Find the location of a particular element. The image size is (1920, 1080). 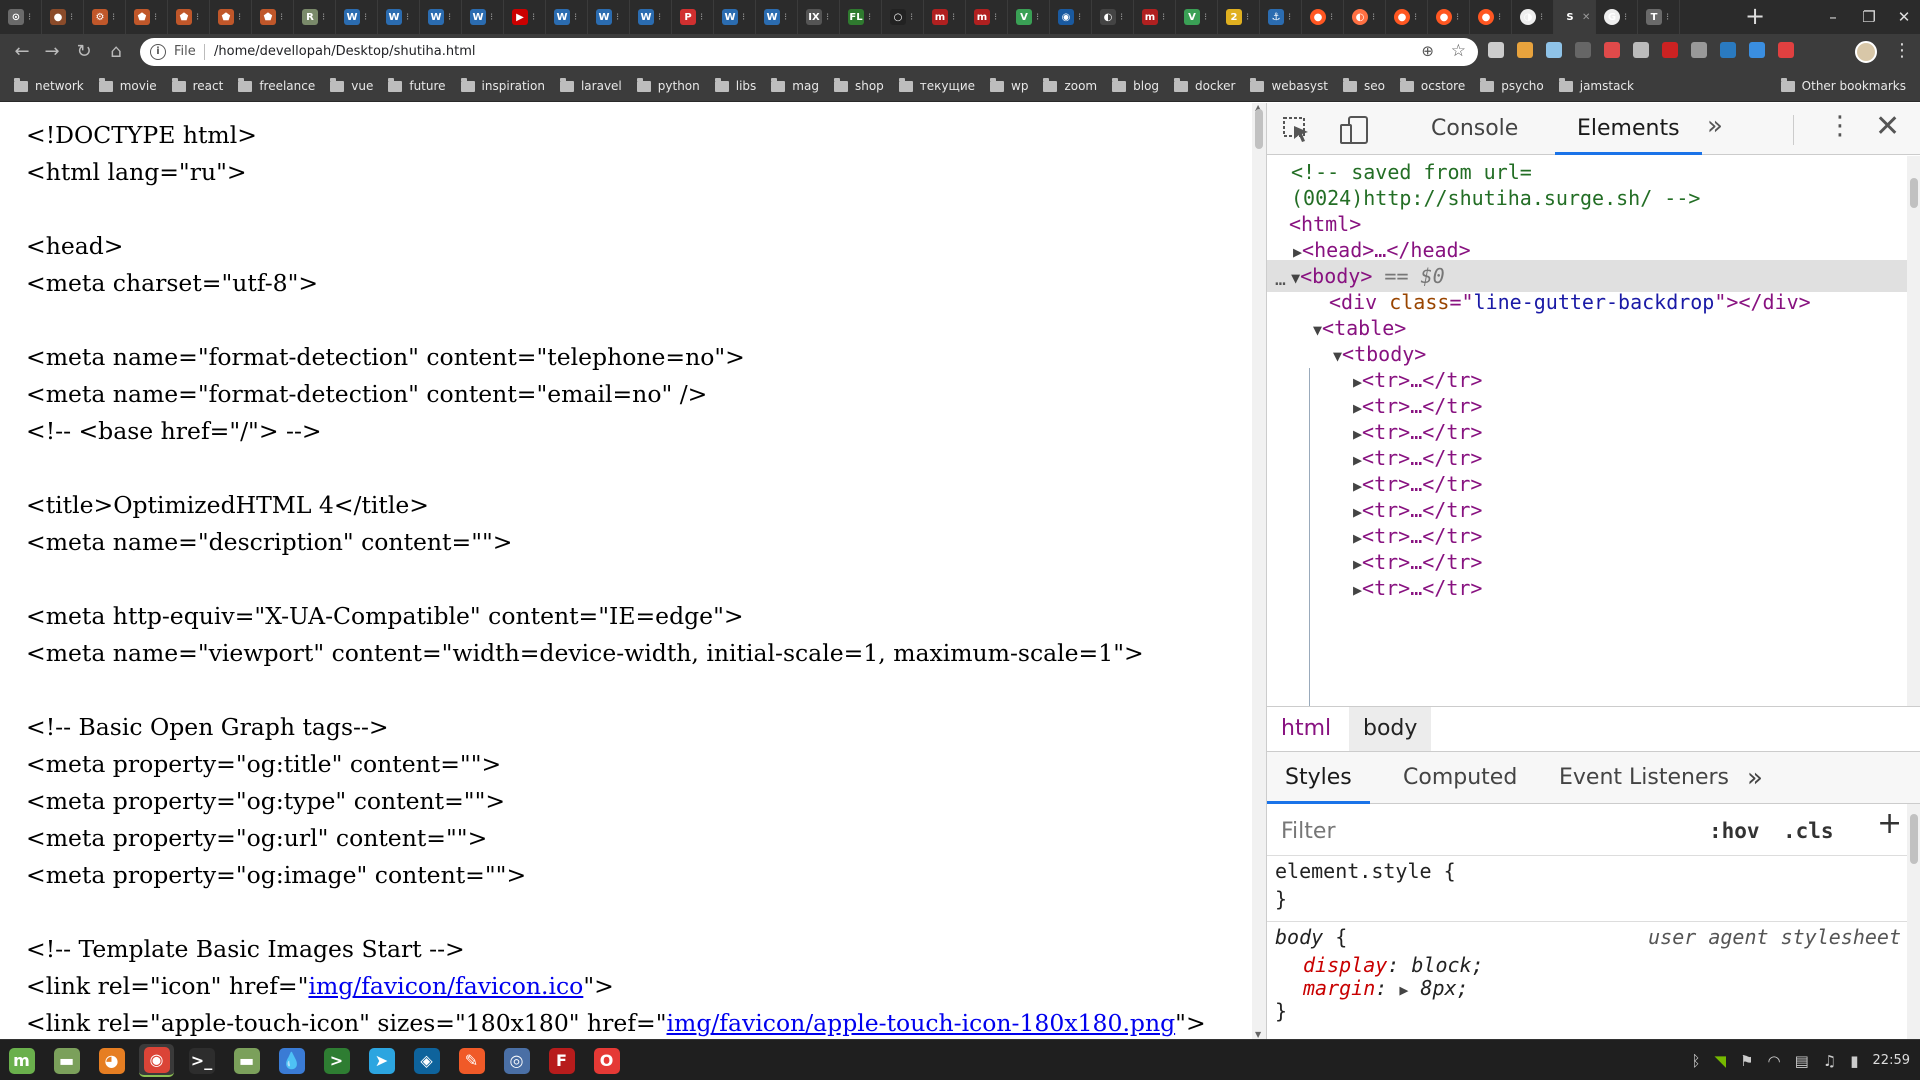

reload-button: ↻ is located at coordinates (84, 52).